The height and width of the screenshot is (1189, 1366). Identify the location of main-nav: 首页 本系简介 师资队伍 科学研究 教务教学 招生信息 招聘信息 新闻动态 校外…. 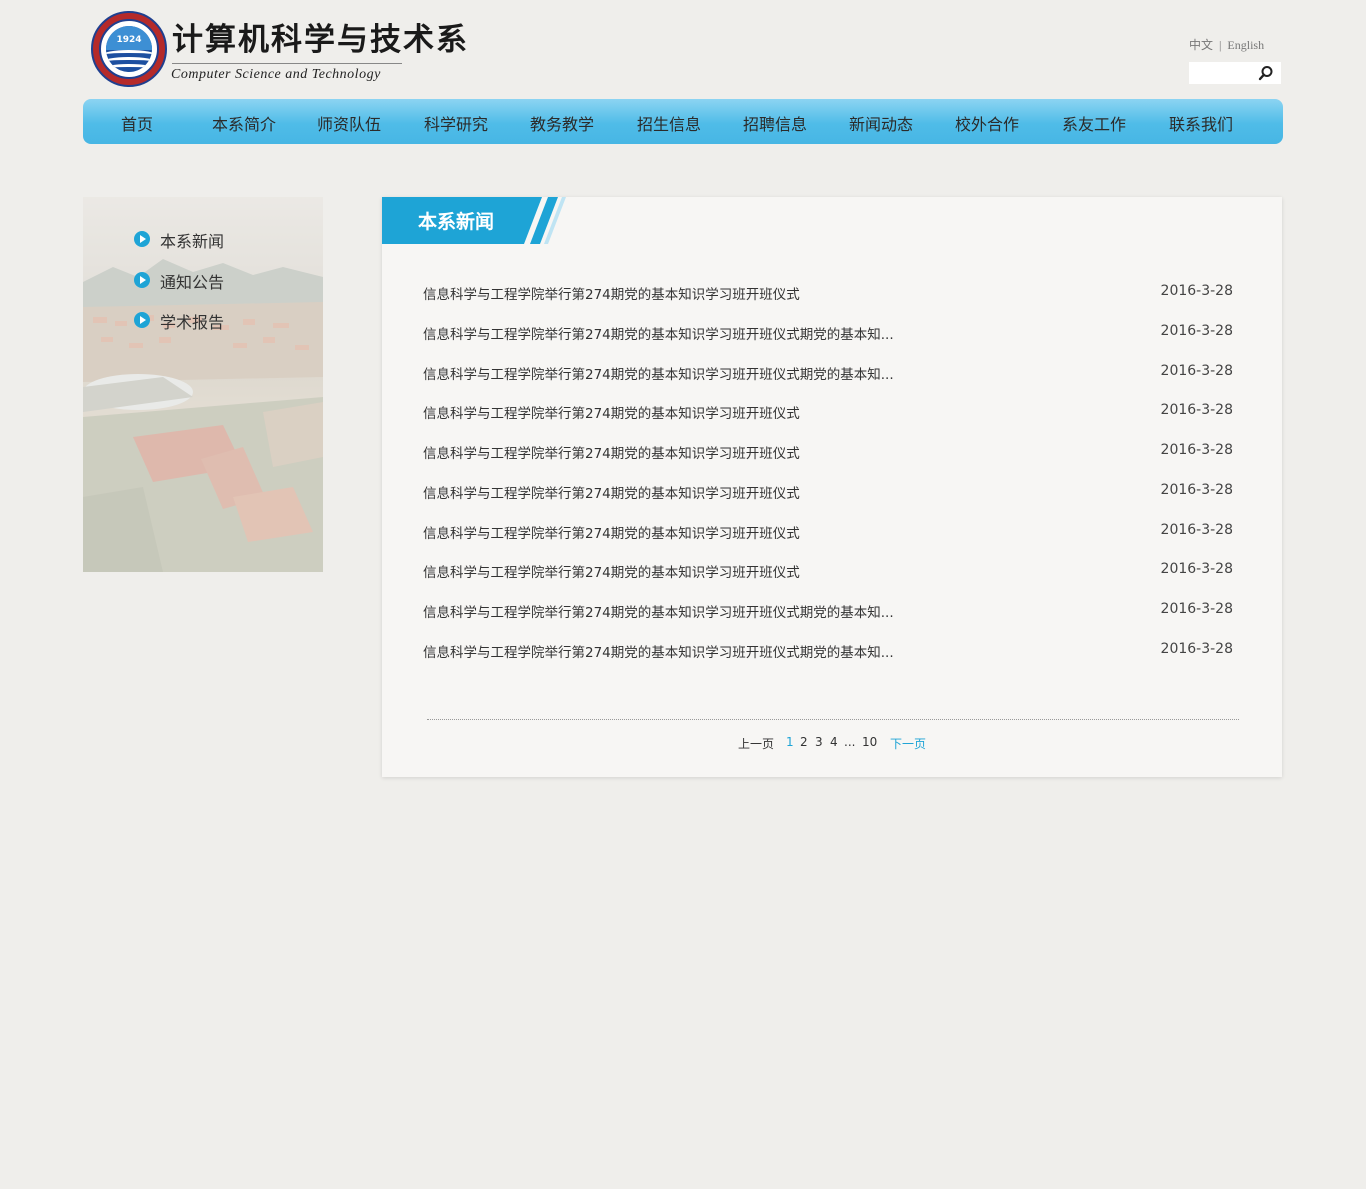
(683, 121).